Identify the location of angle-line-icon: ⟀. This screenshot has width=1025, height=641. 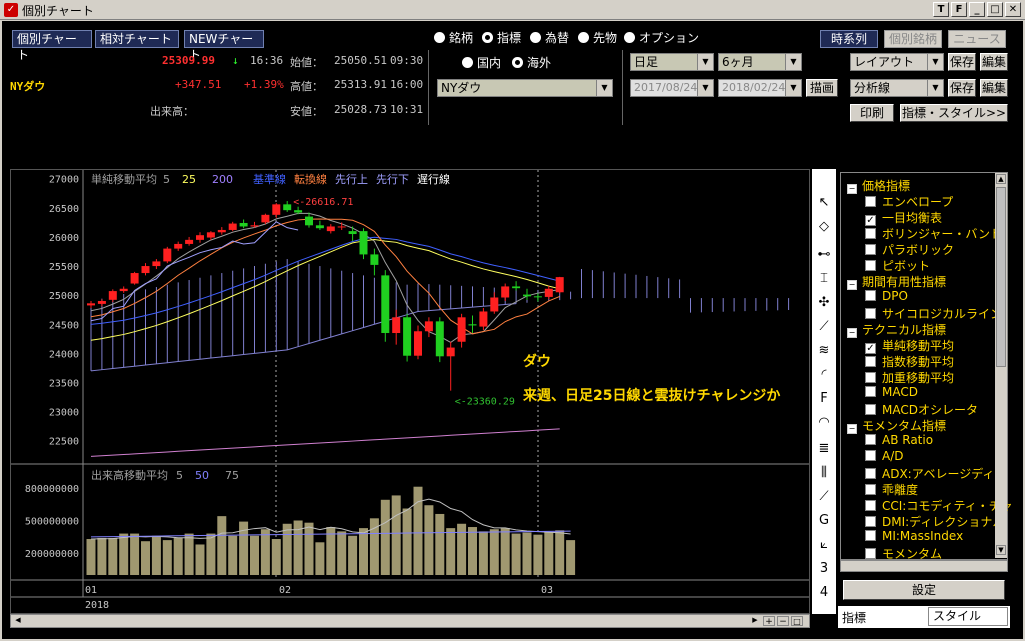
(824, 545).